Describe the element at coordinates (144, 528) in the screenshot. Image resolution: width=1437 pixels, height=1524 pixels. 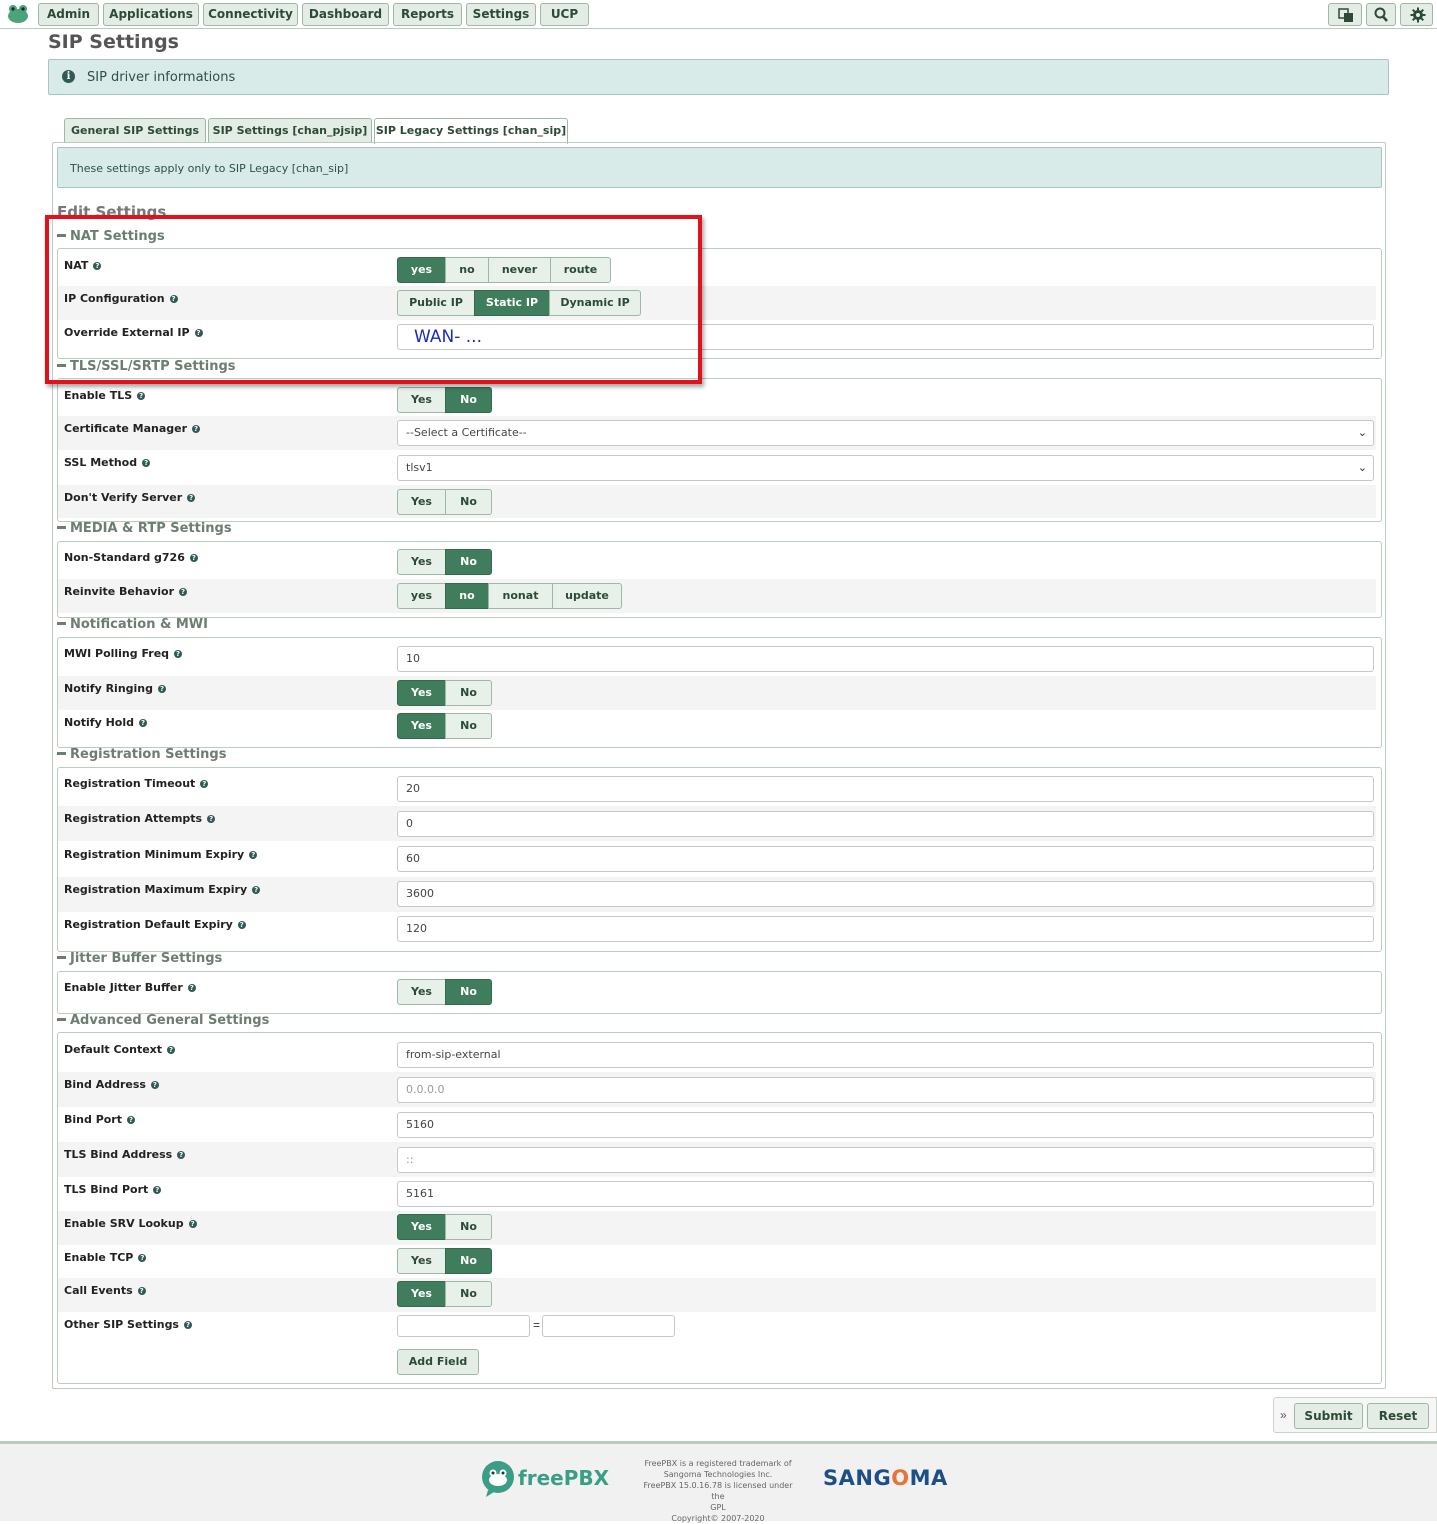
I see `section-media-rtp: MEDIA & RTP Settings` at that location.